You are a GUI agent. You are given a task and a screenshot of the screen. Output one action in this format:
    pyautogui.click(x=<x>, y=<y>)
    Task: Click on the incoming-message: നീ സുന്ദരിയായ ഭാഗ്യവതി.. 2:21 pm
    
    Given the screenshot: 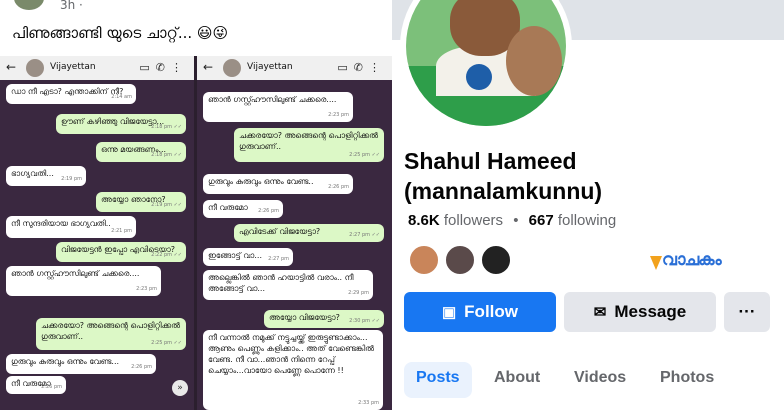 What is the action you would take?
    pyautogui.click(x=71, y=227)
    